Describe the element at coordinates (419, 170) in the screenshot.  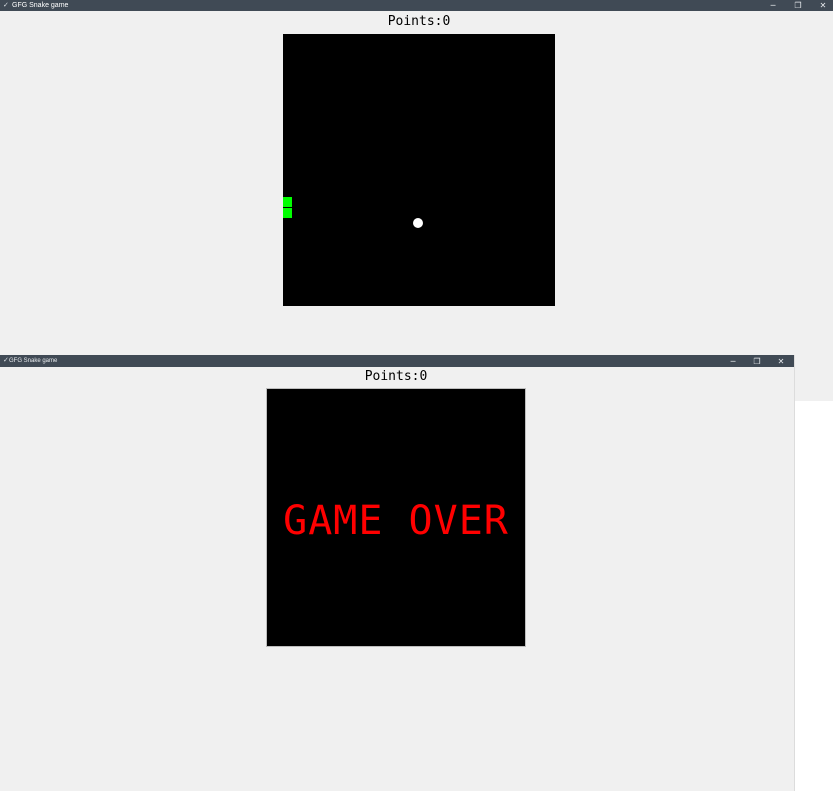
I see `game-canvas` at that location.